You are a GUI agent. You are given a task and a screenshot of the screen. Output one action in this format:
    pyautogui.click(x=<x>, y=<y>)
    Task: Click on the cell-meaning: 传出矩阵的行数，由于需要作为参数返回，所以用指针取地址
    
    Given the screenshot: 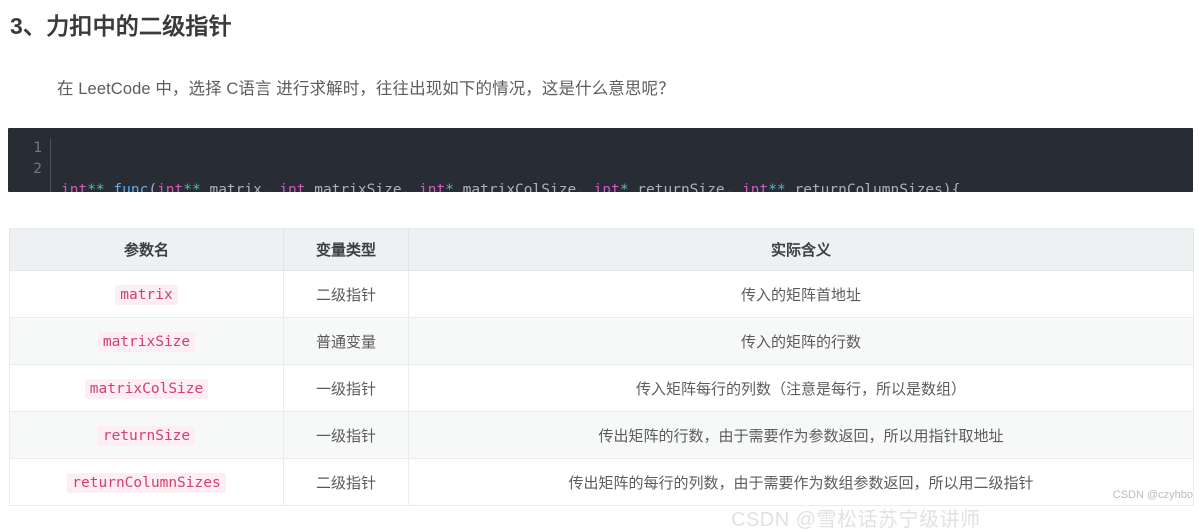 What is the action you would take?
    pyautogui.click(x=801, y=435)
    